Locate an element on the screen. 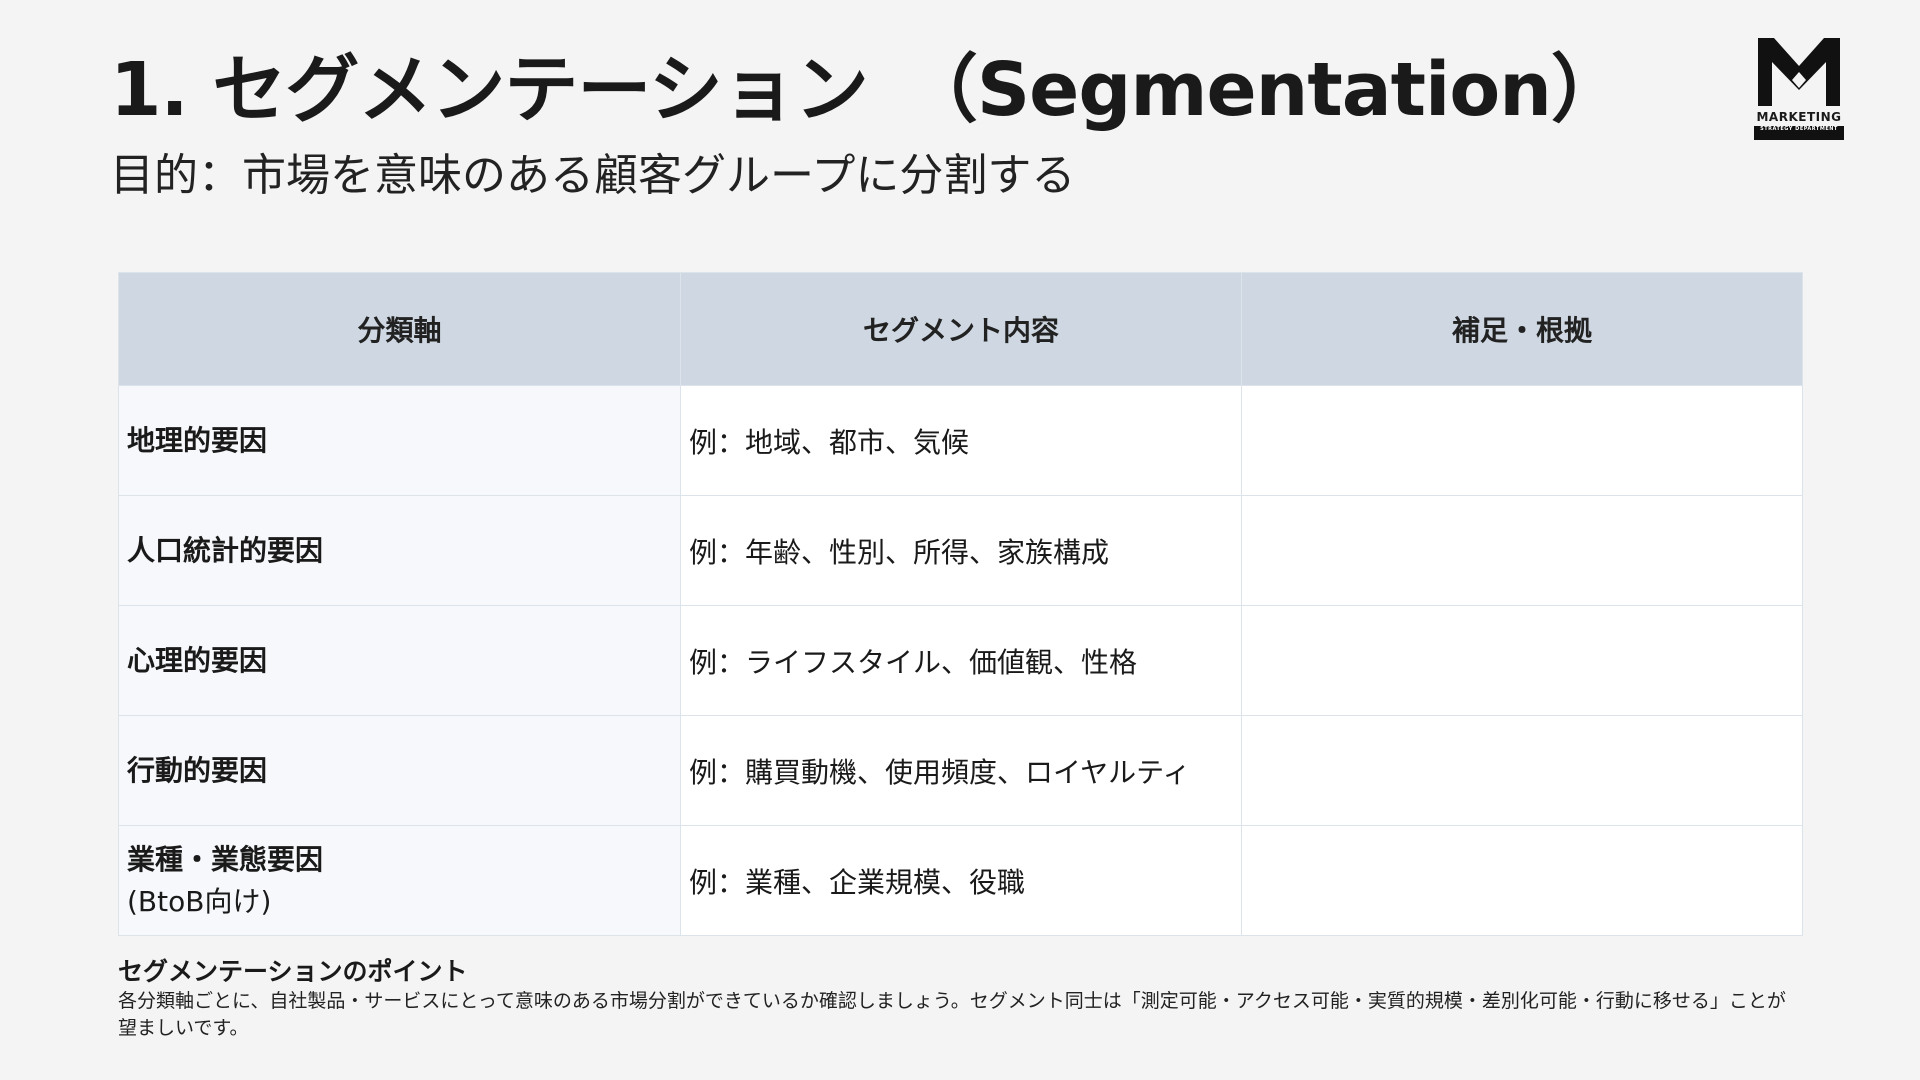  header-segment-content: セグメント内容 is located at coordinates (961, 329).